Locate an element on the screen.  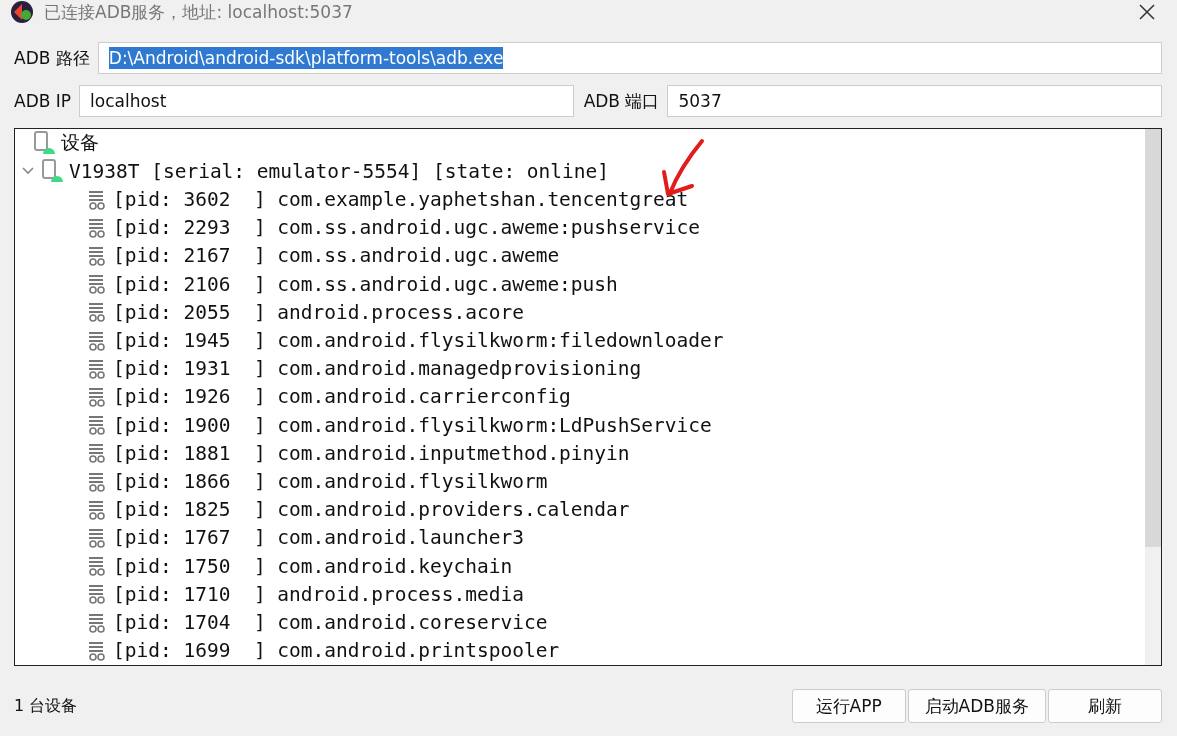
input-field: localhost is located at coordinates (326, 101).